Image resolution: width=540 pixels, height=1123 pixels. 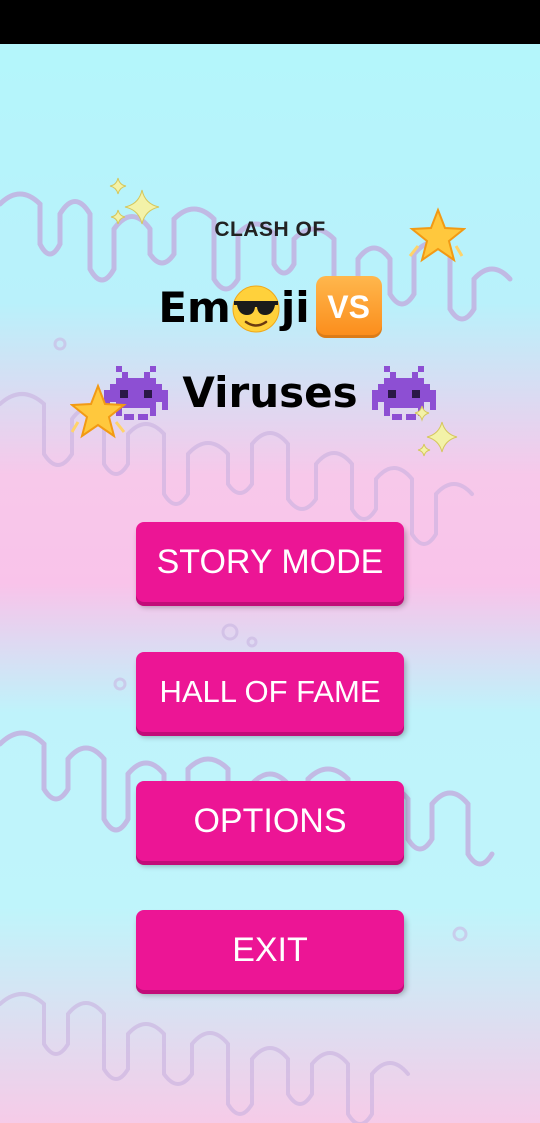 What do you see at coordinates (270, 392) in the screenshot?
I see `title-word-viruses: Viruses` at bounding box center [270, 392].